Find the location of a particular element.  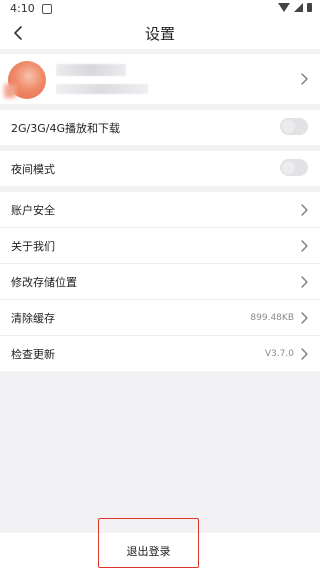

night-mode-label: 夜间模式 is located at coordinates (33, 169).